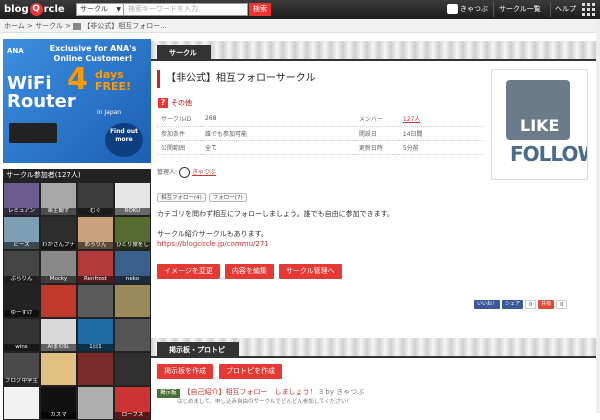 This screenshot has width=600, height=420. I want to click on facebook-share-button: シェア, so click(513, 304).